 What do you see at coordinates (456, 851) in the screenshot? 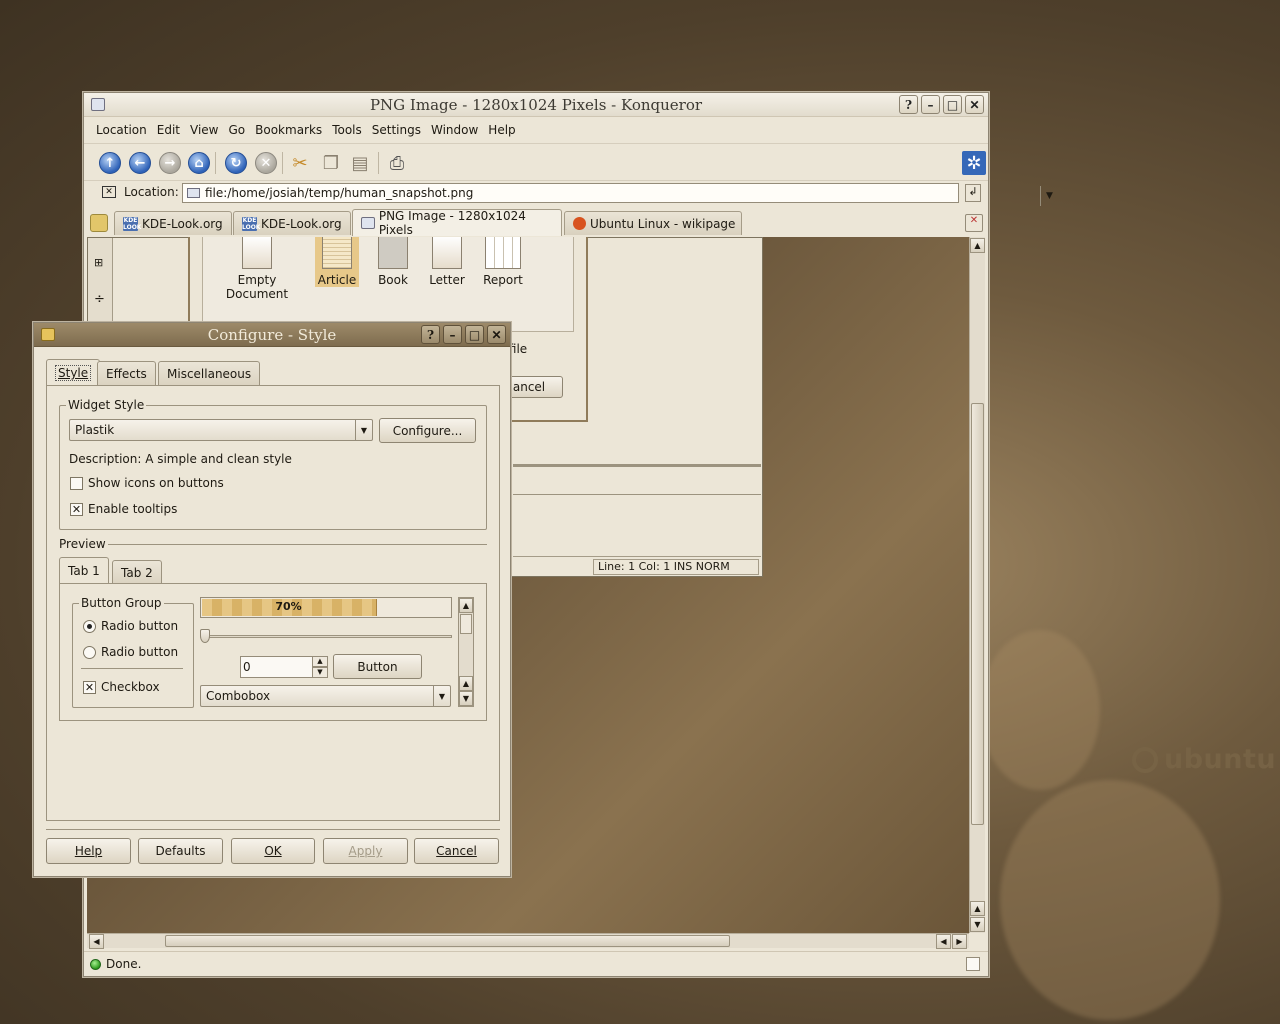
I see `cancel-button: Cancel` at bounding box center [456, 851].